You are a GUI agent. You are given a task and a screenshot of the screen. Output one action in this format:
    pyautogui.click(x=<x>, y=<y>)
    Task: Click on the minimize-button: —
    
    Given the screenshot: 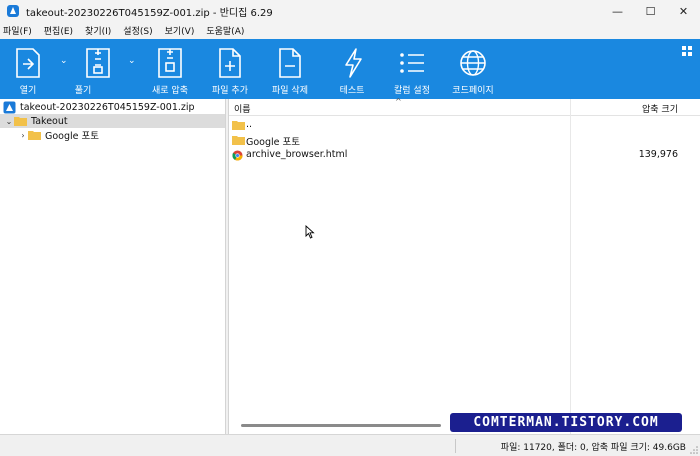 What is the action you would take?
    pyautogui.click(x=617, y=11)
    